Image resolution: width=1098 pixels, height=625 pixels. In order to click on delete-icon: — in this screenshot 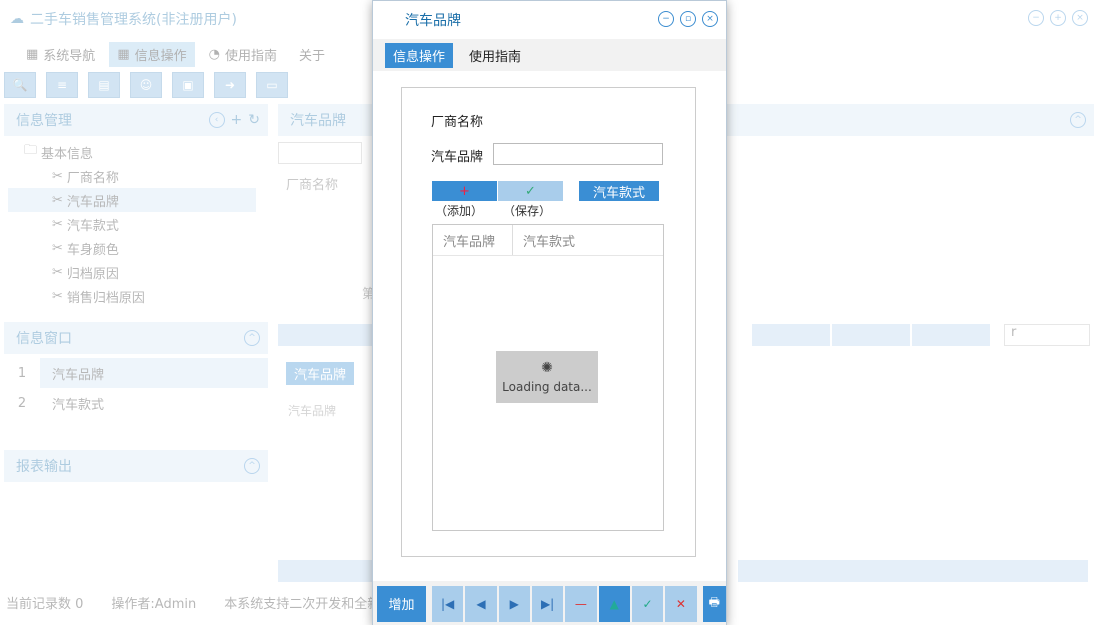, I will do `click(581, 603)`.